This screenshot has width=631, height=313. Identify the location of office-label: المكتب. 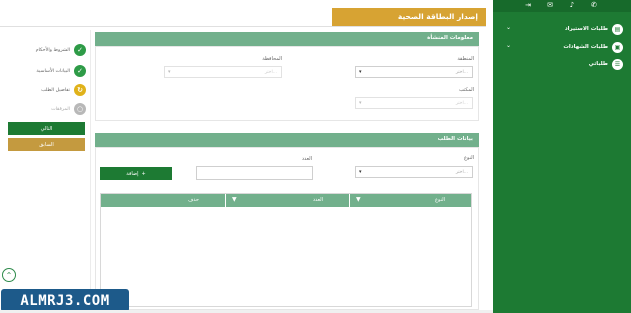
(466, 90).